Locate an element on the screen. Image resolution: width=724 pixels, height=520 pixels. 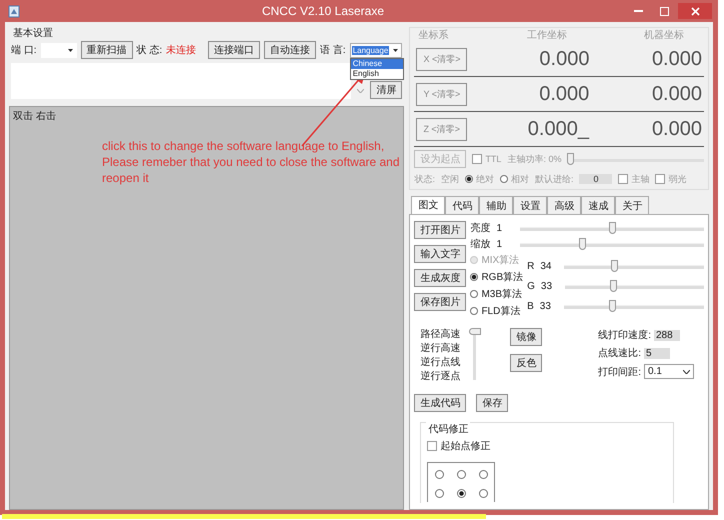
auto-connect-button: 自动连接 is located at coordinates (290, 50).